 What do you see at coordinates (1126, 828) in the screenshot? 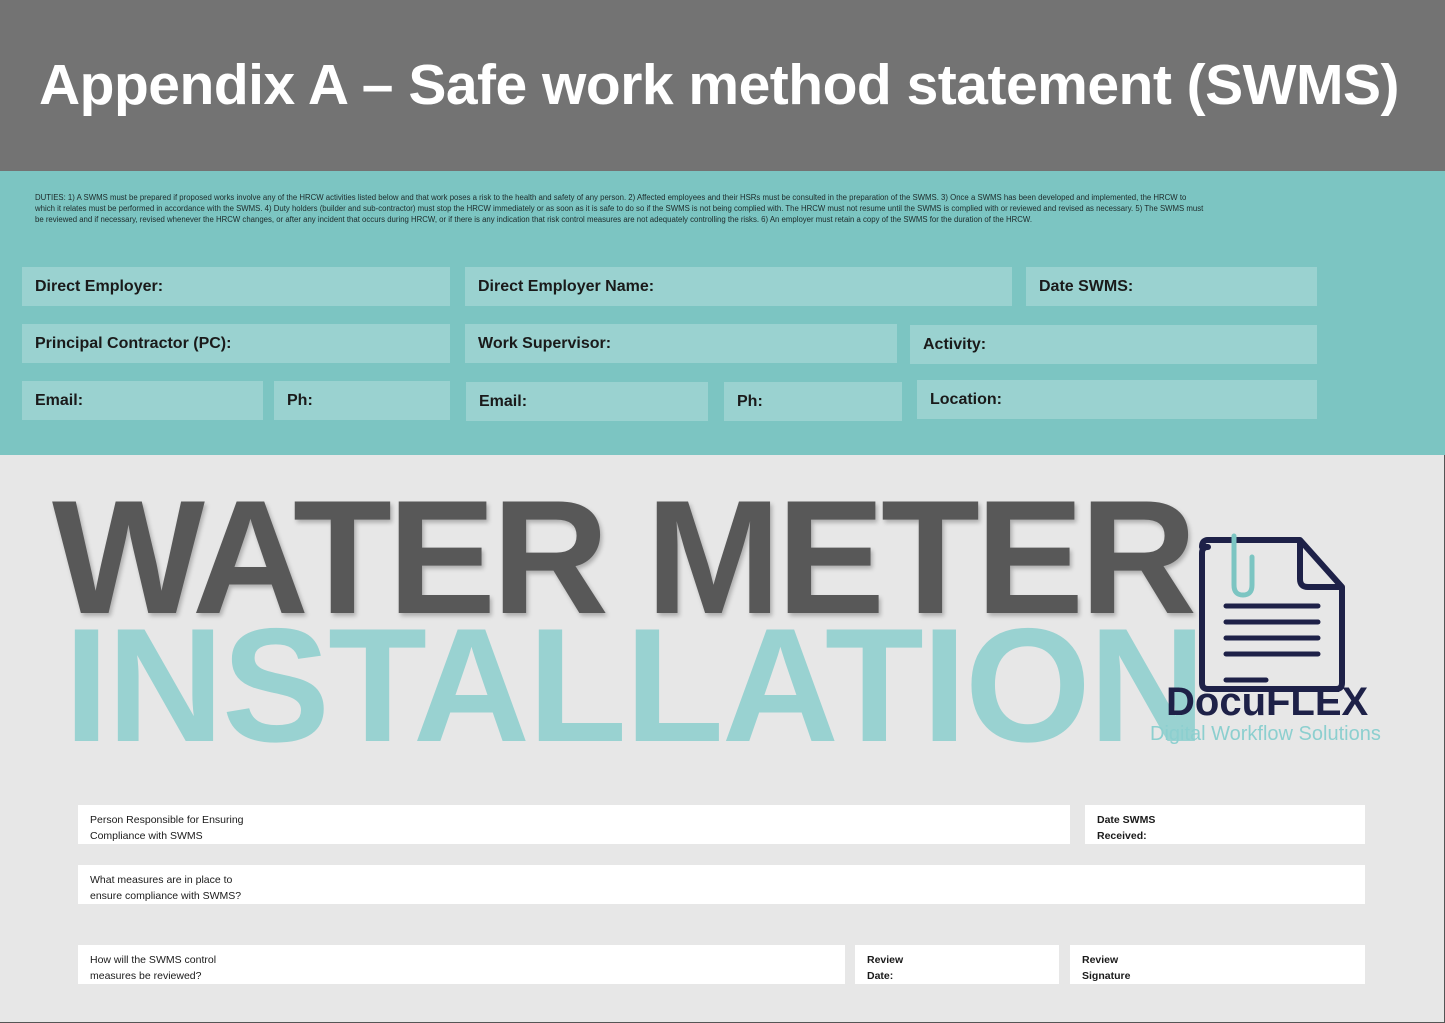
I see `date-received-label: Date SWMS Received:` at bounding box center [1126, 828].